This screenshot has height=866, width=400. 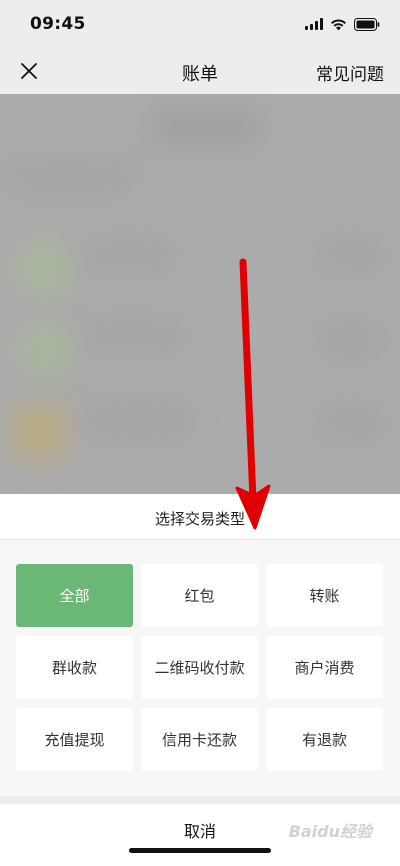 I want to click on status-icons, so click(x=342, y=24).